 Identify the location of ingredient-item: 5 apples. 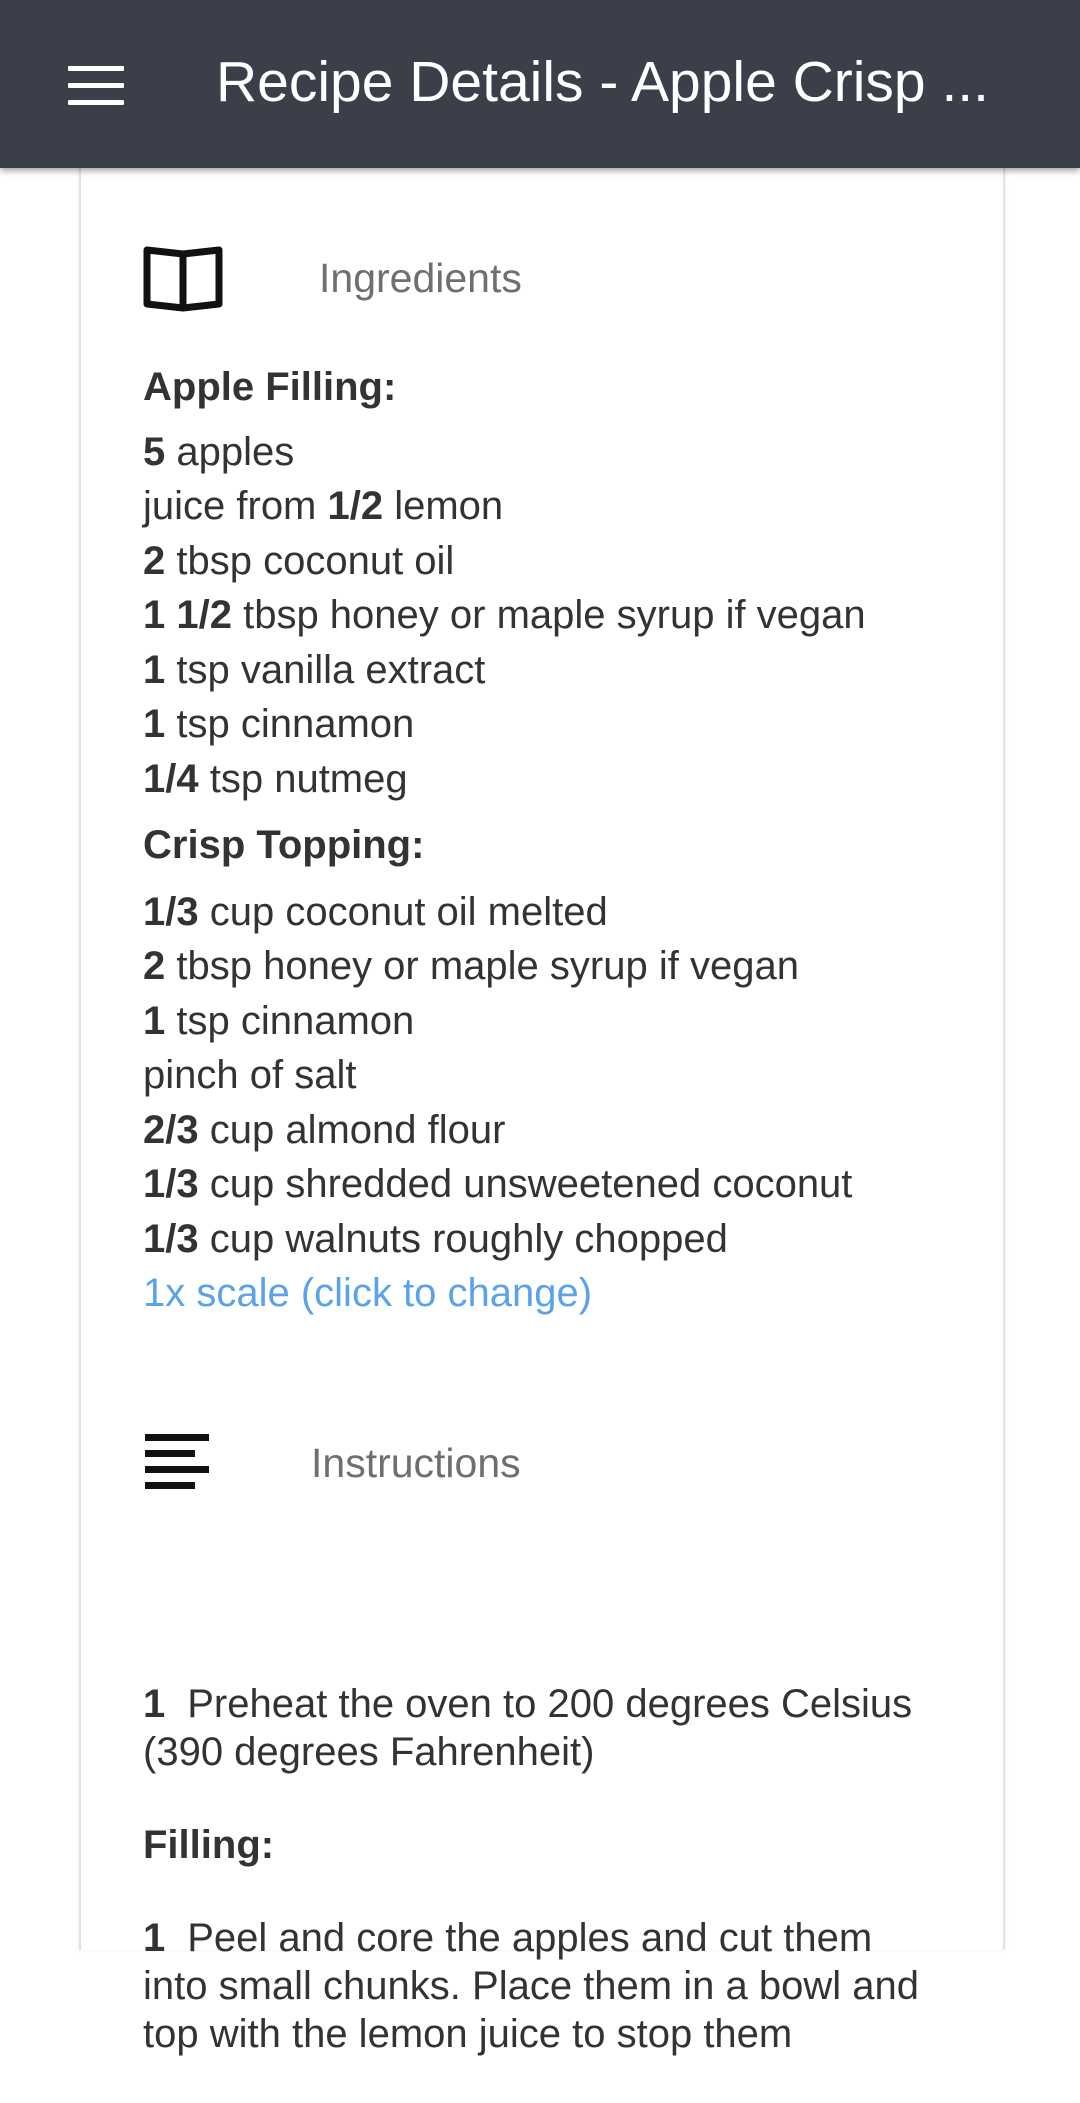
(553, 452).